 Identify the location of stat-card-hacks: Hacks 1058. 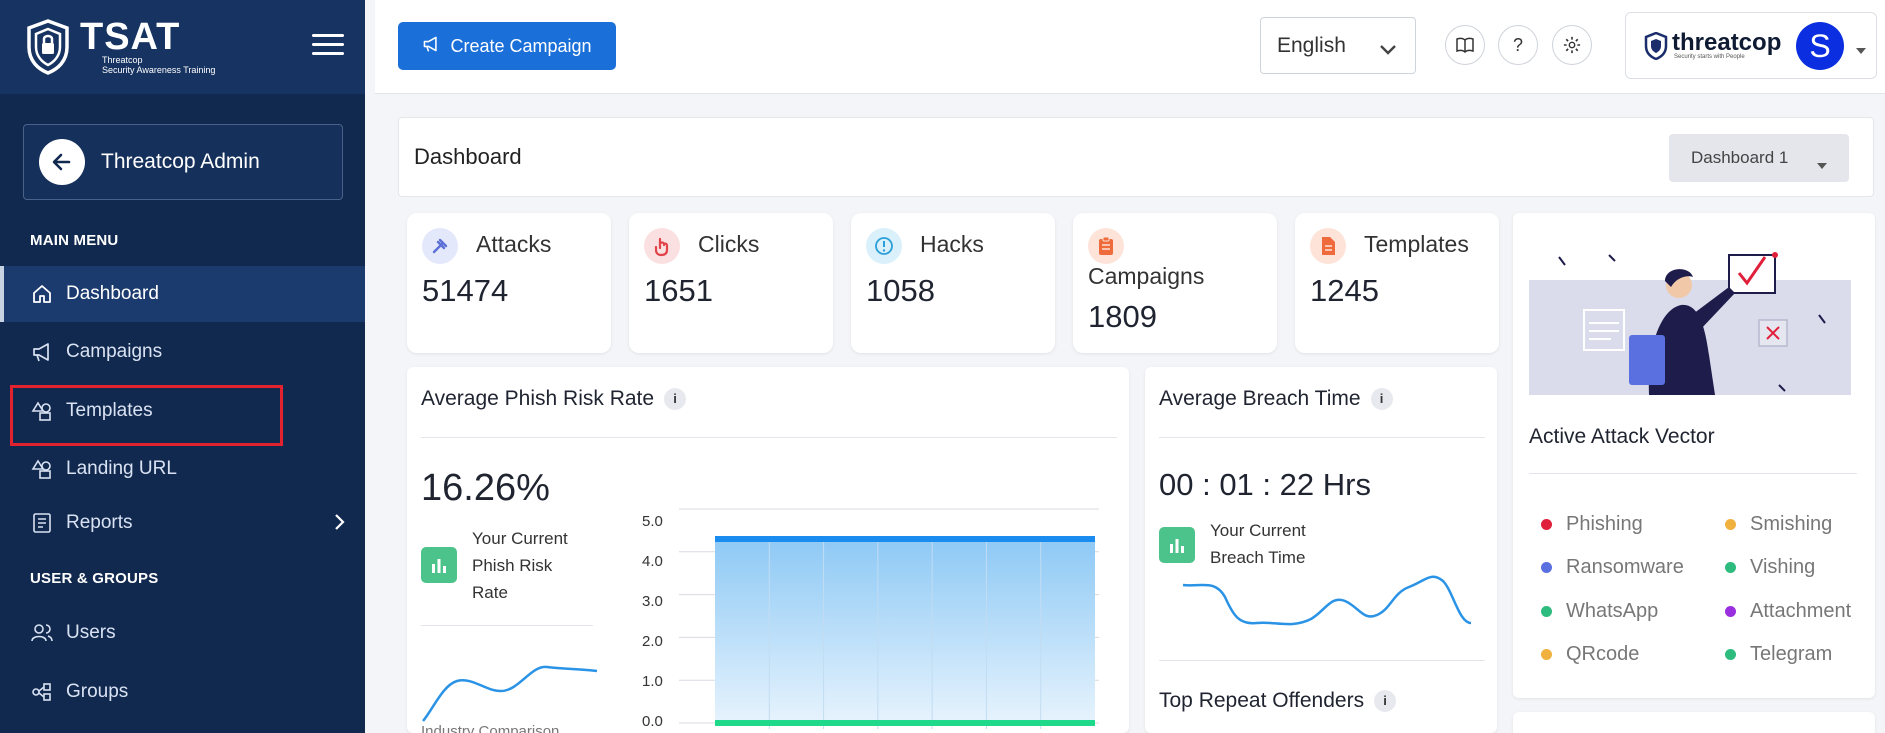
(953, 283).